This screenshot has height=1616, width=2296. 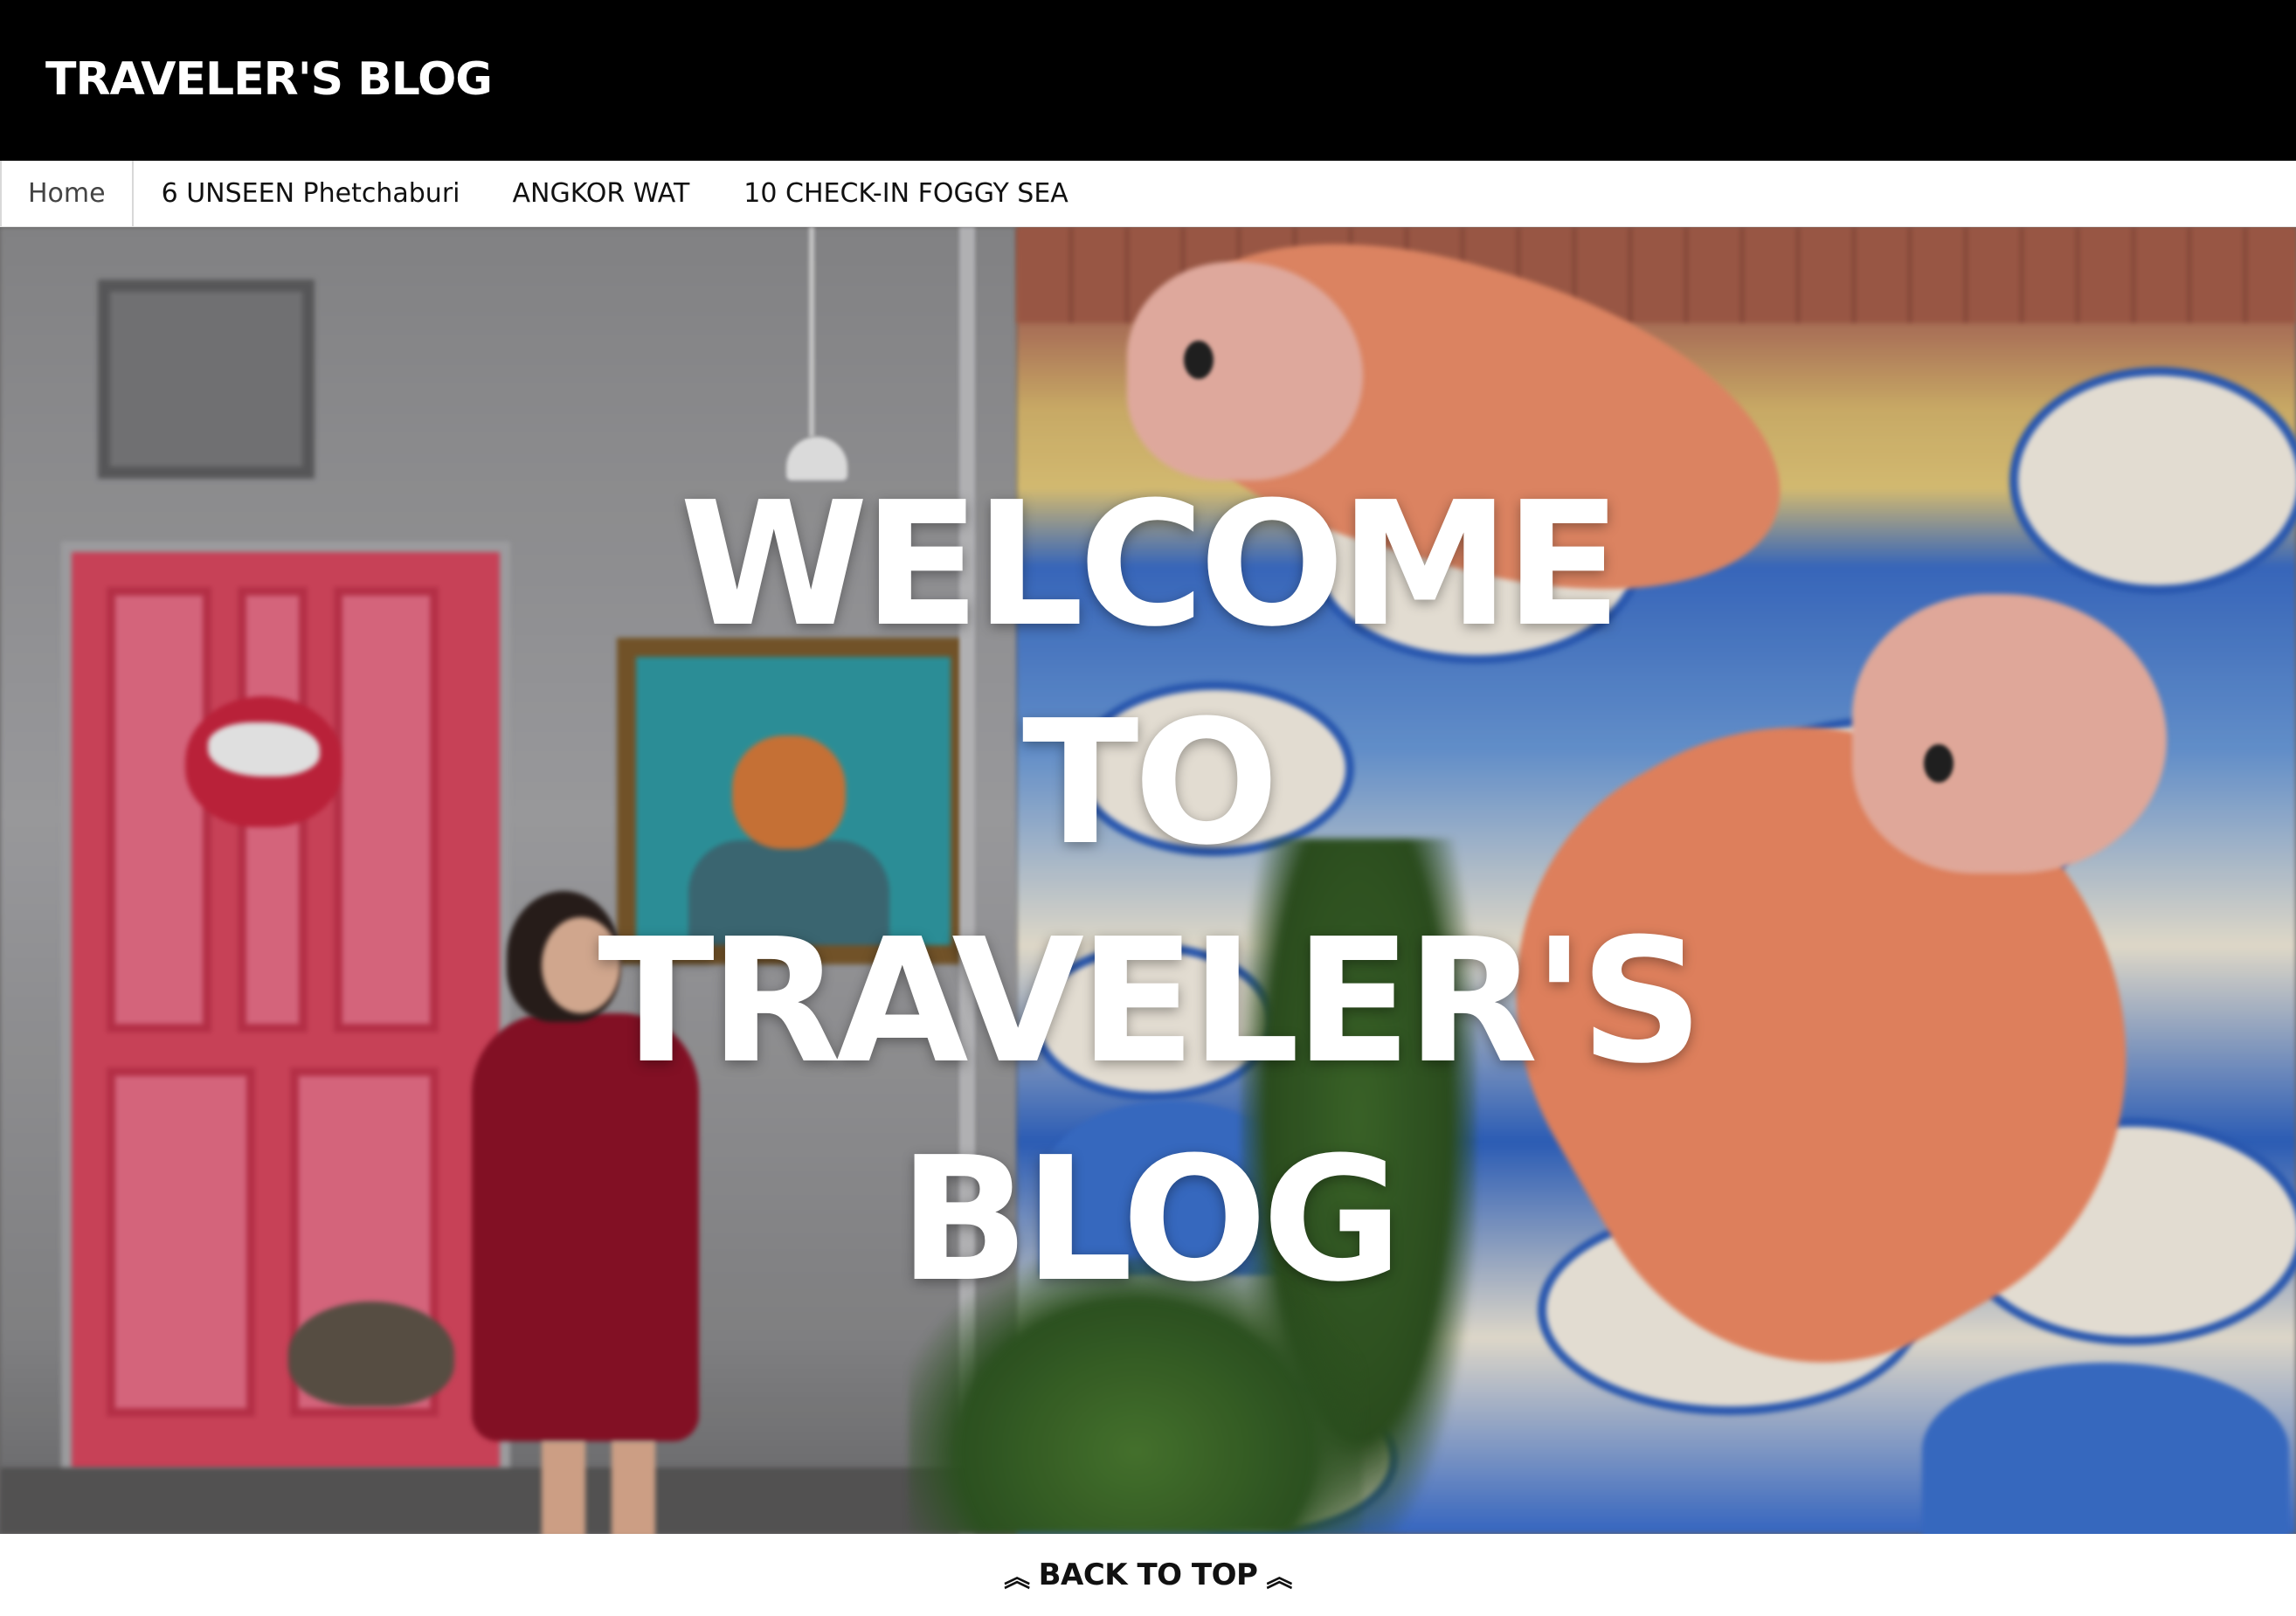 What do you see at coordinates (601, 193) in the screenshot?
I see `nav-item-angkor-wat: ANGKOR WAT` at bounding box center [601, 193].